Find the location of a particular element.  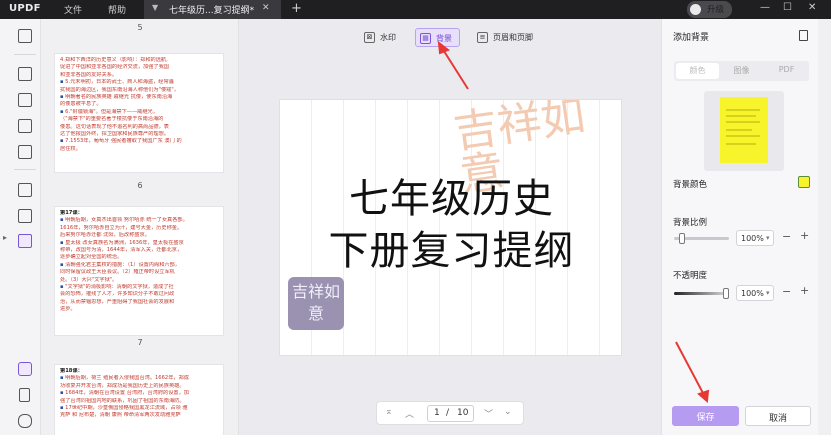

last-page-icon: ⌄ is located at coordinates (508, 412).